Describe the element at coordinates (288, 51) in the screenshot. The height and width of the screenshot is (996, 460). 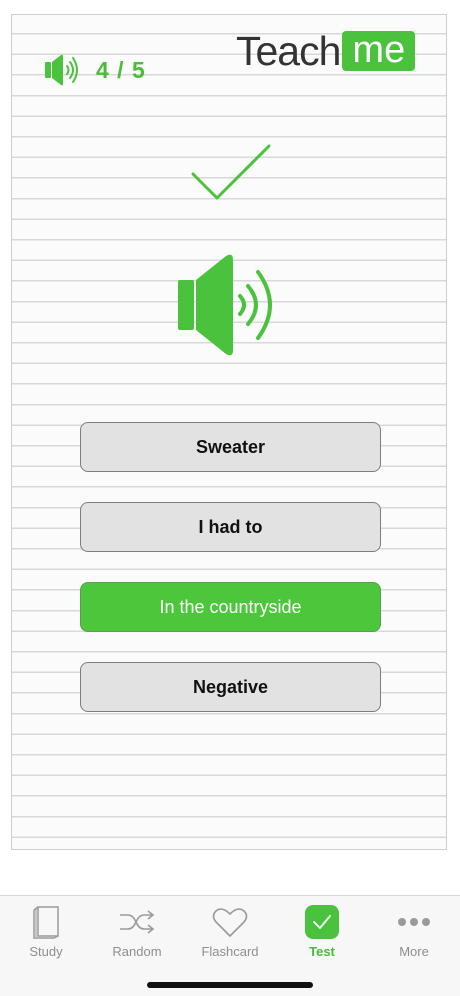
I see `logo-teach-text: Teach` at that location.